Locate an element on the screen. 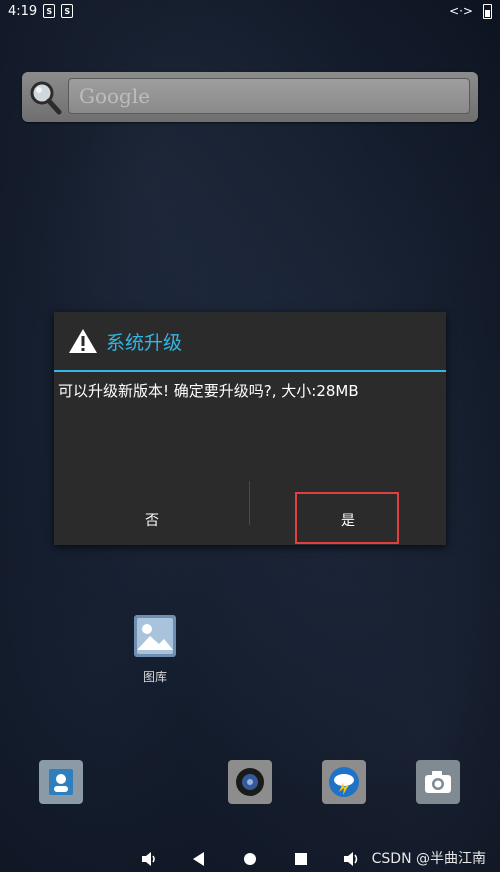 This screenshot has height=872, width=500. data-activity-icon: <·> is located at coordinates (461, 11).